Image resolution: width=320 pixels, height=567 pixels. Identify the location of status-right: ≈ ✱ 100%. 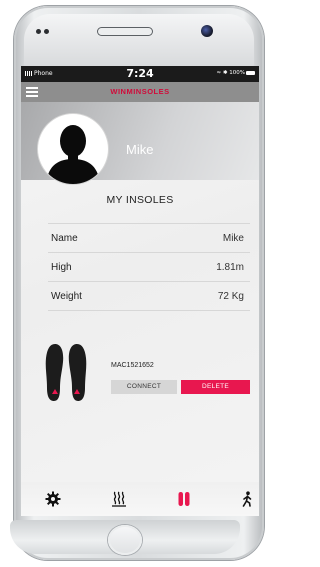
(236, 73).